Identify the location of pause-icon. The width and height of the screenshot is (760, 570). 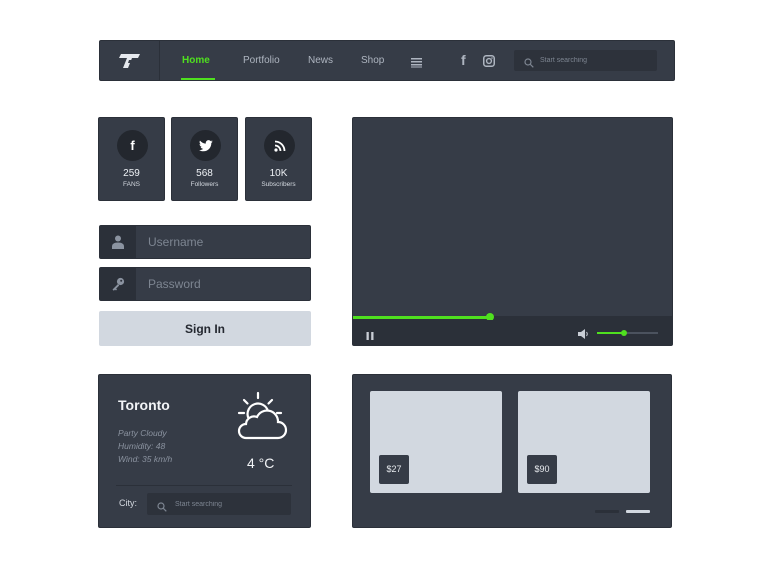
(370, 334).